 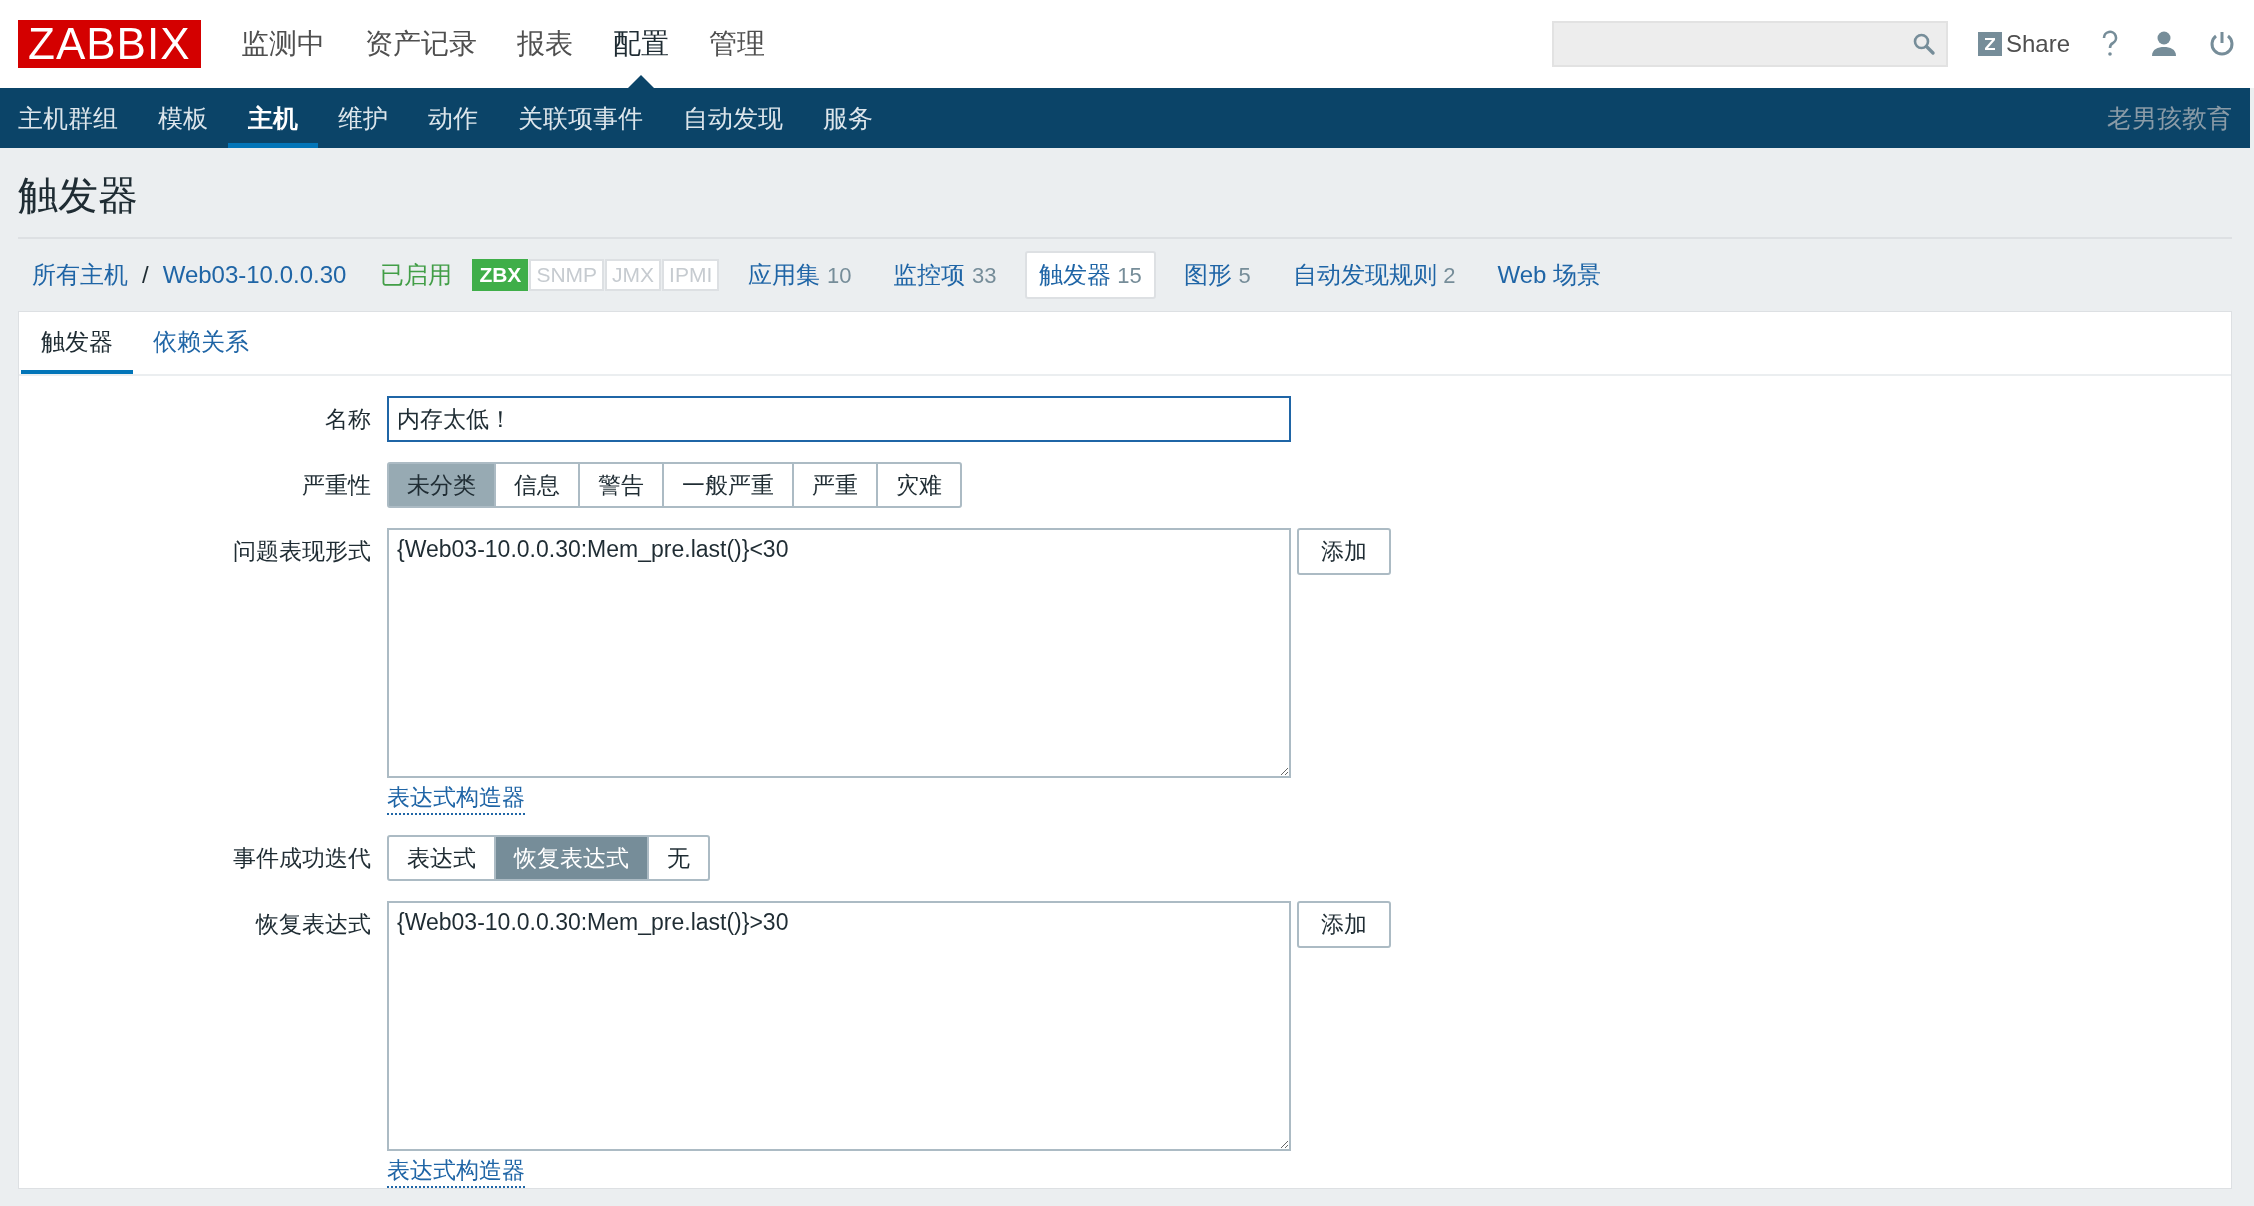 I want to click on segment-option: 灾难, so click(x=919, y=485).